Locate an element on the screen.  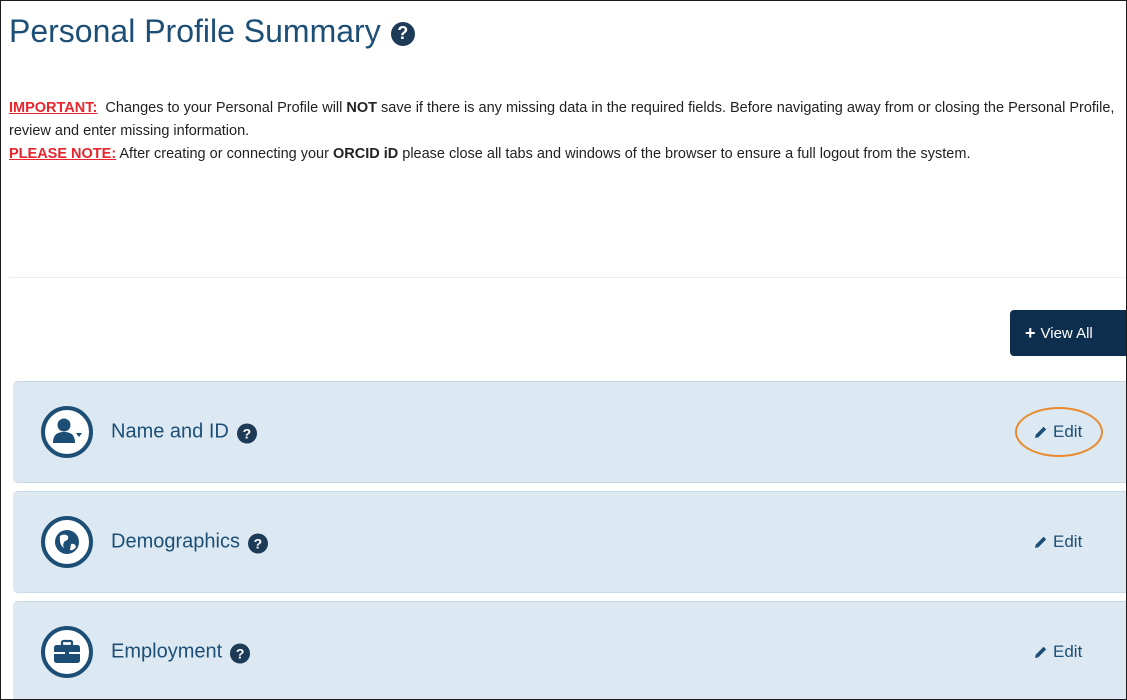
divider is located at coordinates (567, 277).